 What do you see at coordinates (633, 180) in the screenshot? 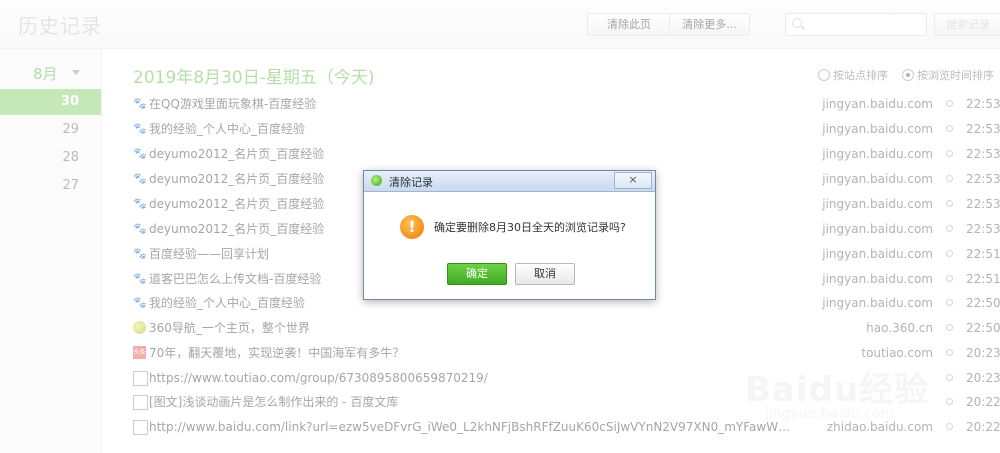
I see `dialog-close-button: ×` at bounding box center [633, 180].